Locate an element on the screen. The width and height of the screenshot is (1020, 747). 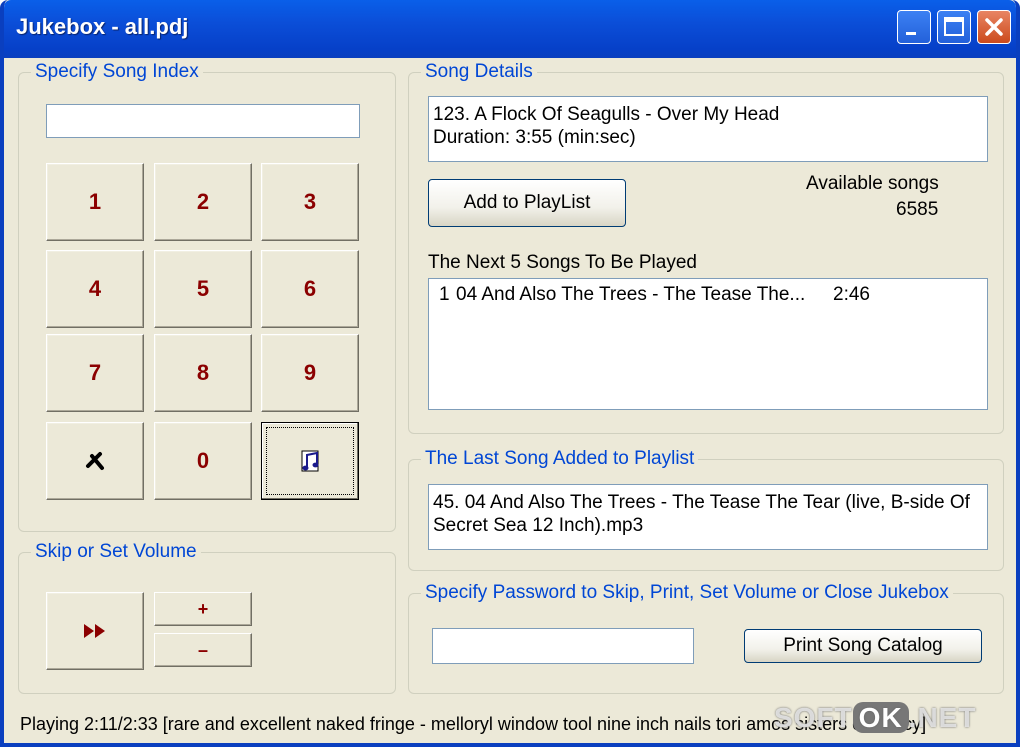
watermark-part-1: SOFT is located at coordinates (813, 717).